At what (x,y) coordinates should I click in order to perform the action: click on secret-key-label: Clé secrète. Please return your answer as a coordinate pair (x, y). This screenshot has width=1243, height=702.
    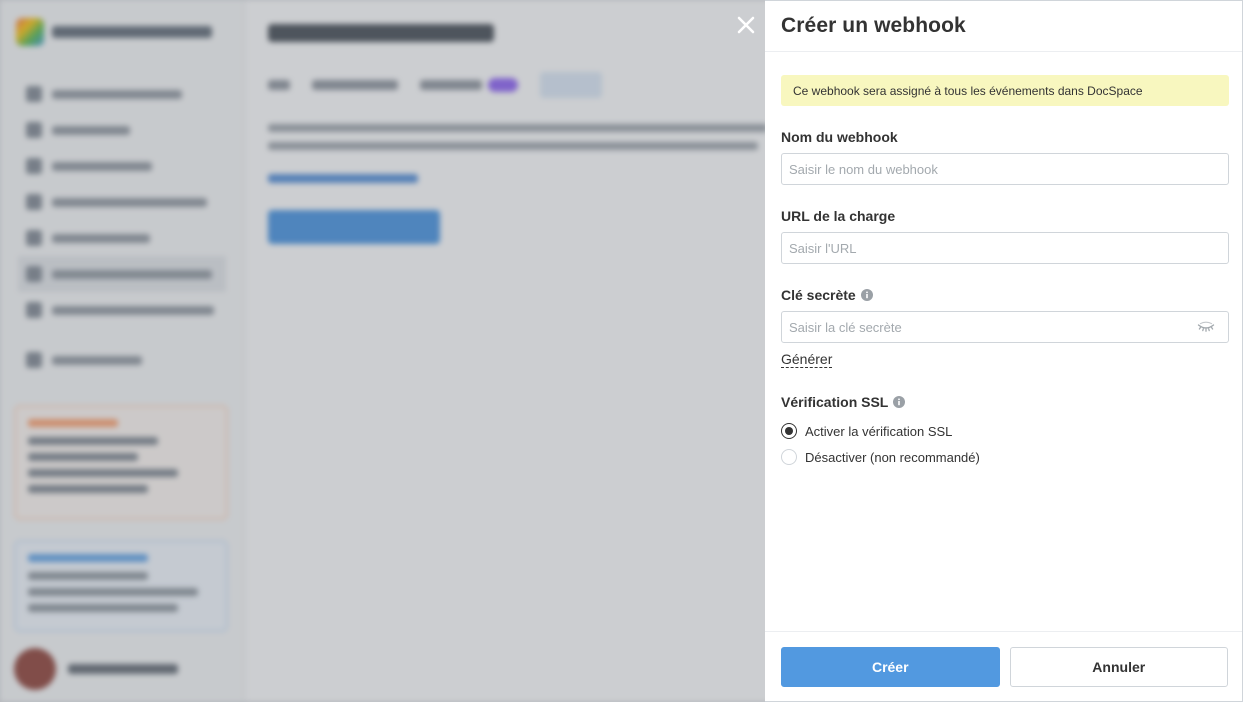
    Looking at the image, I should click on (1005, 295).